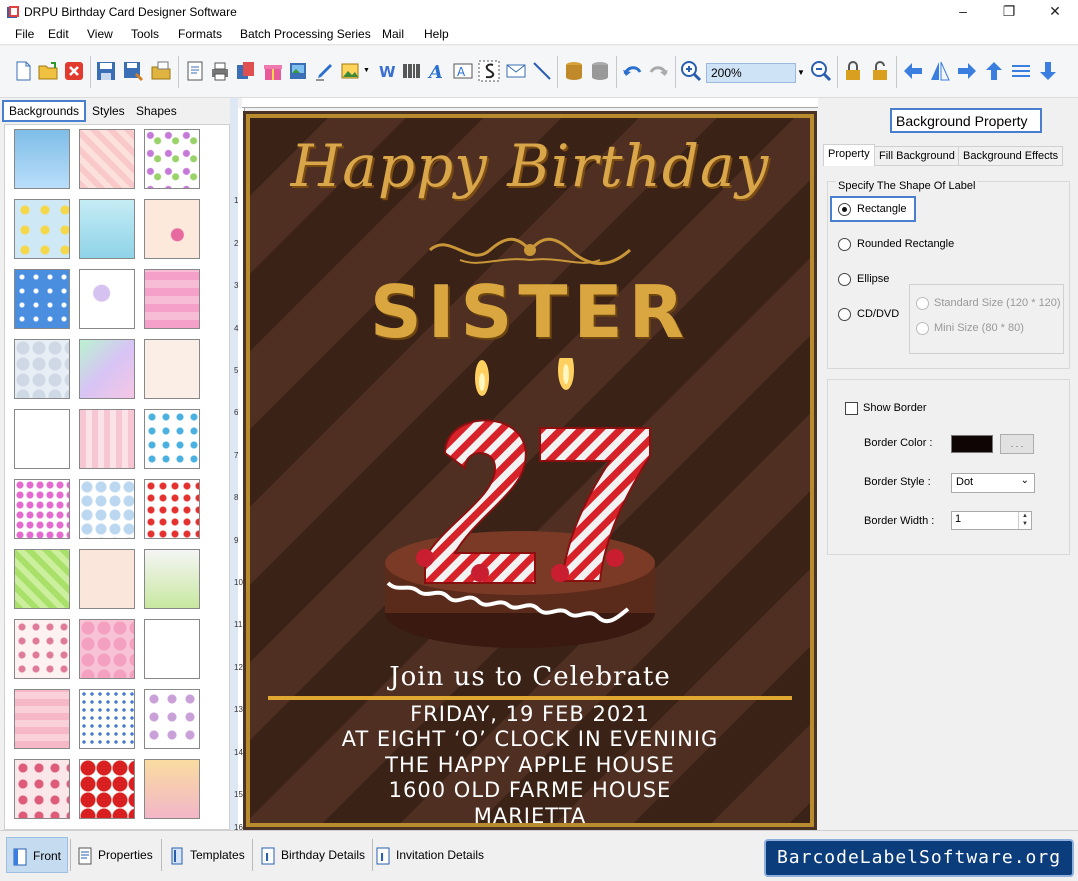 The height and width of the screenshot is (881, 1078). I want to click on menu-file: File, so click(24, 34).